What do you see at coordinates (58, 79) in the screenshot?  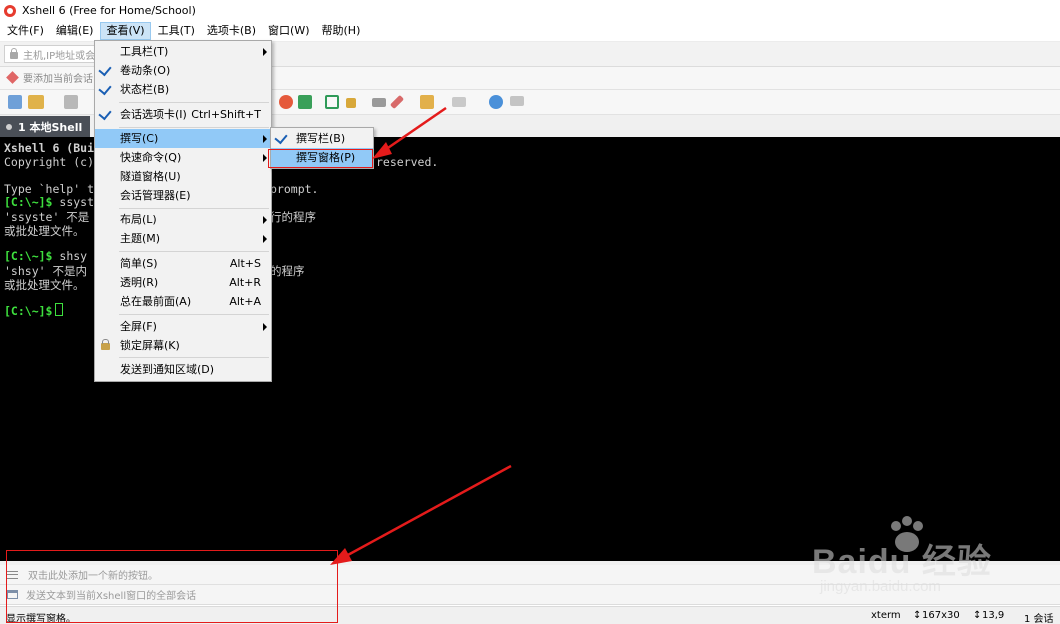 I see `add-session-link-label: 要添加当前会话` at bounding box center [58, 79].